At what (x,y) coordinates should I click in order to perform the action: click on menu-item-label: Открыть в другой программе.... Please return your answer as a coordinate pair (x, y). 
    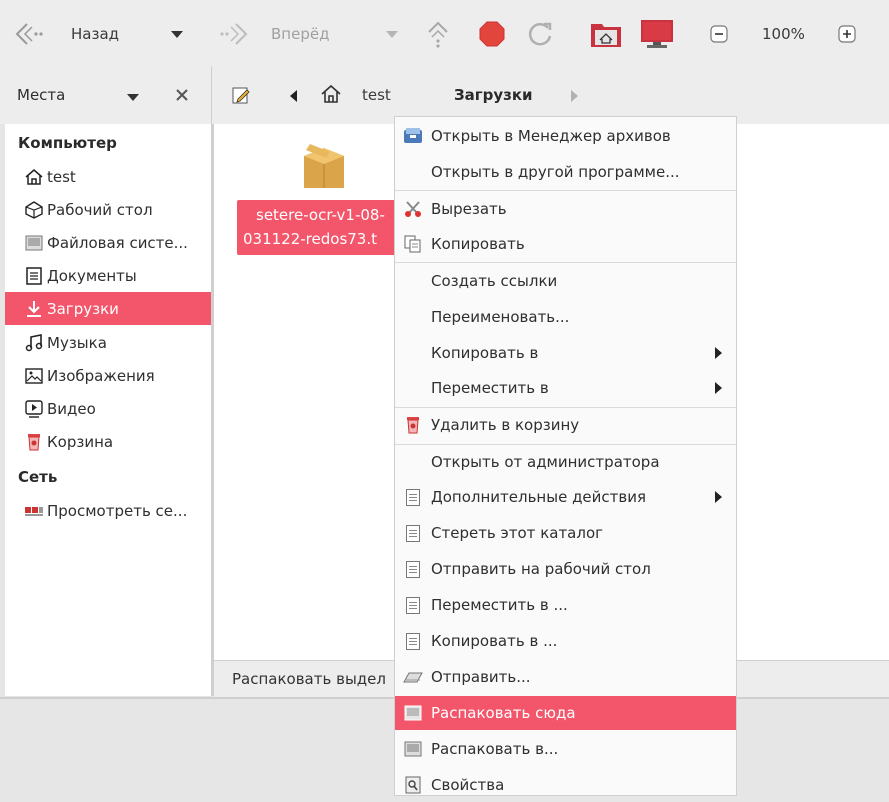
    Looking at the image, I should click on (555, 172).